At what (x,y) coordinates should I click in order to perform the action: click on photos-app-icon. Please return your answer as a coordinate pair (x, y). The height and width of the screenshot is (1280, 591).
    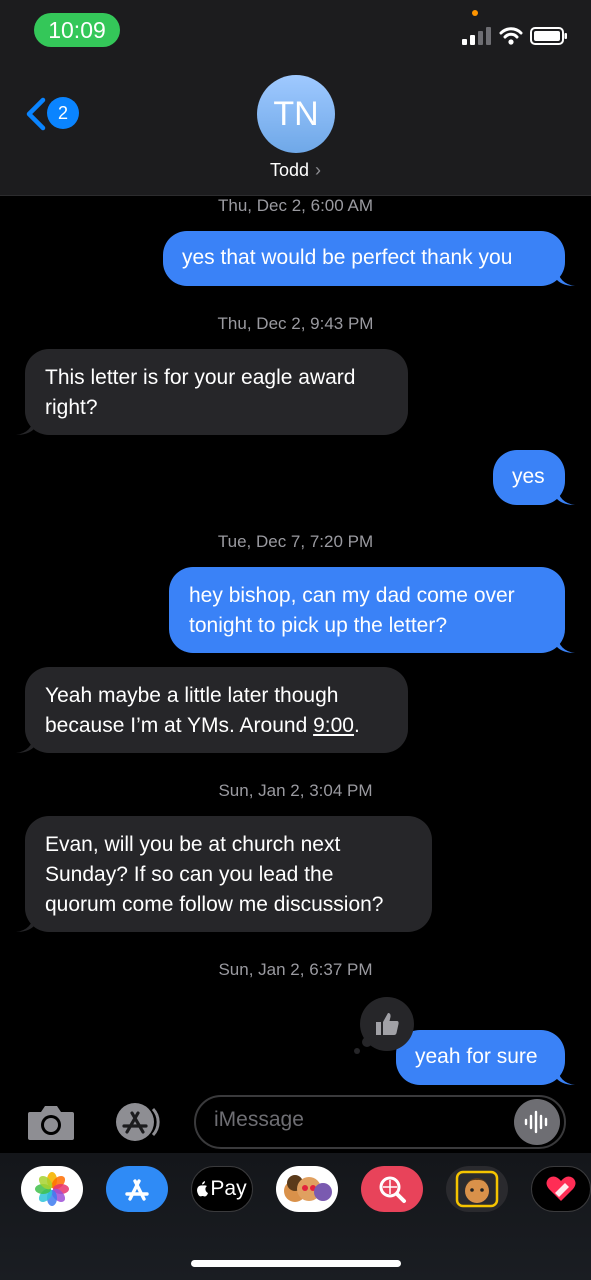
    Looking at the image, I should click on (52, 1189).